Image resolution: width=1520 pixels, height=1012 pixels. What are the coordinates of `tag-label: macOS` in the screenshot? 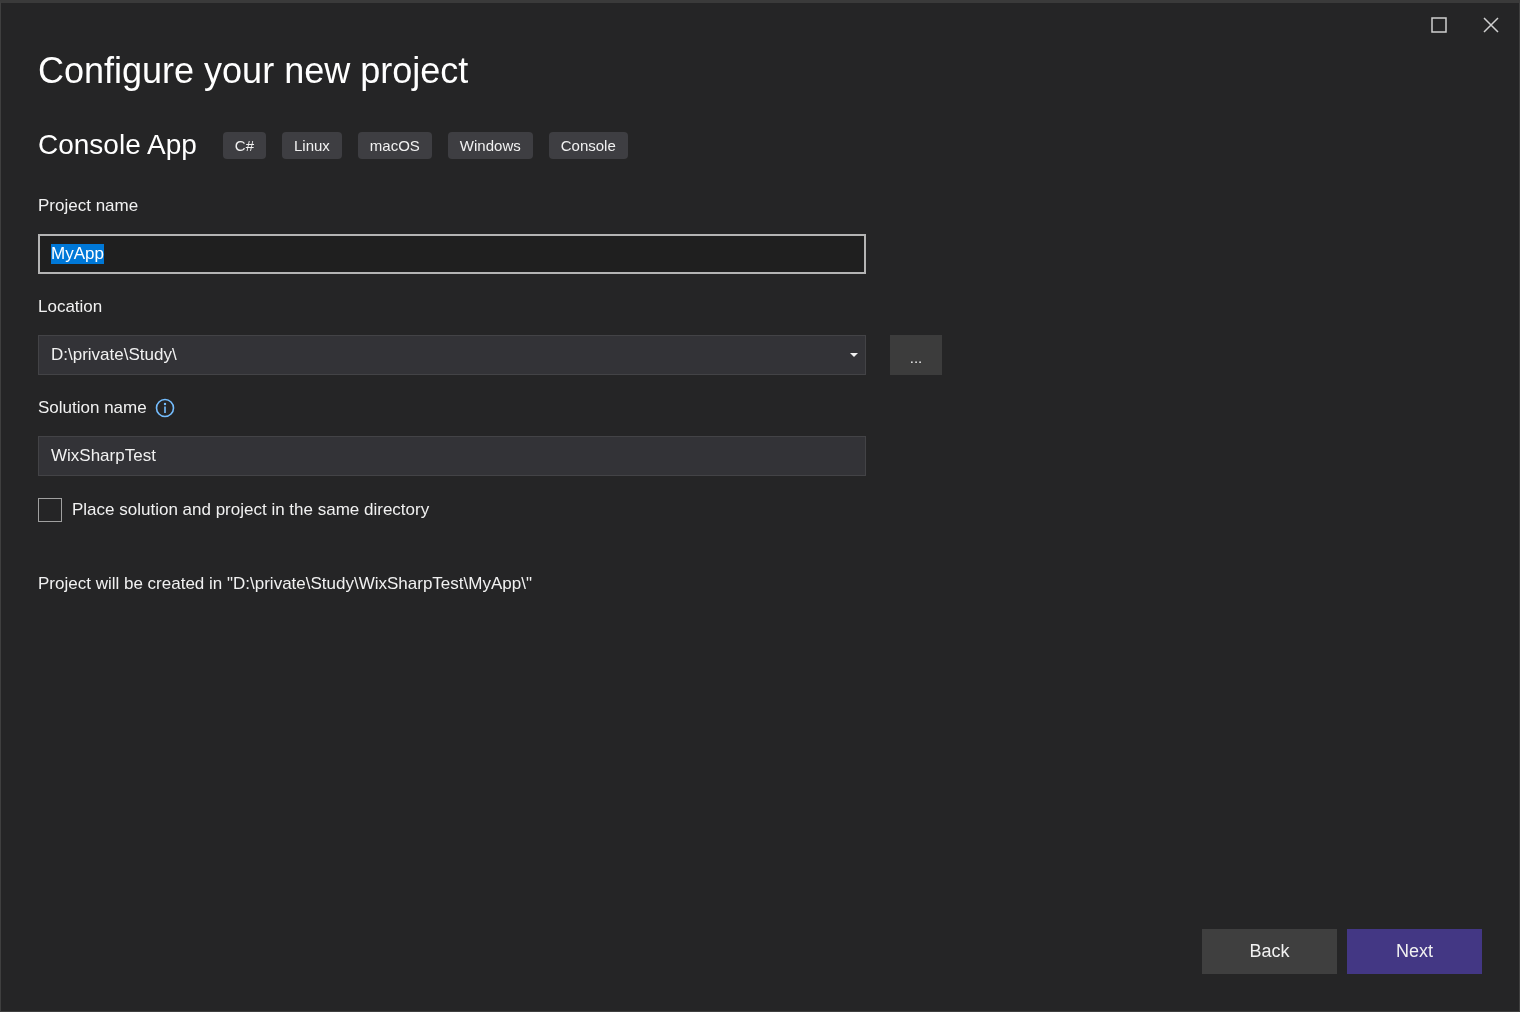 It's located at (394, 145).